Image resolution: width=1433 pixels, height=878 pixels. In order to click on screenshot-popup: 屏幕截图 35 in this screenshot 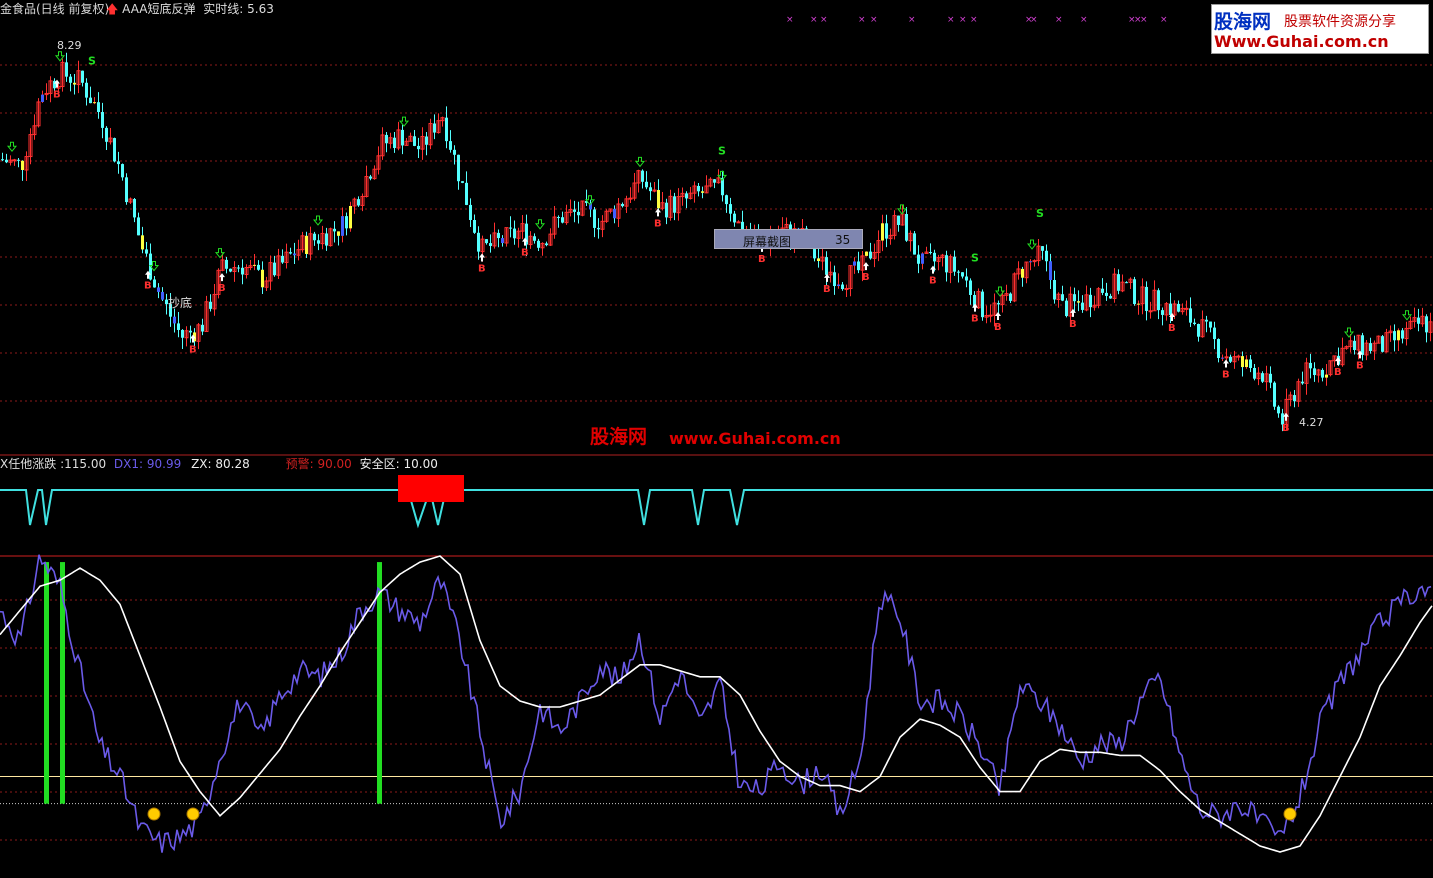, I will do `click(788, 239)`.